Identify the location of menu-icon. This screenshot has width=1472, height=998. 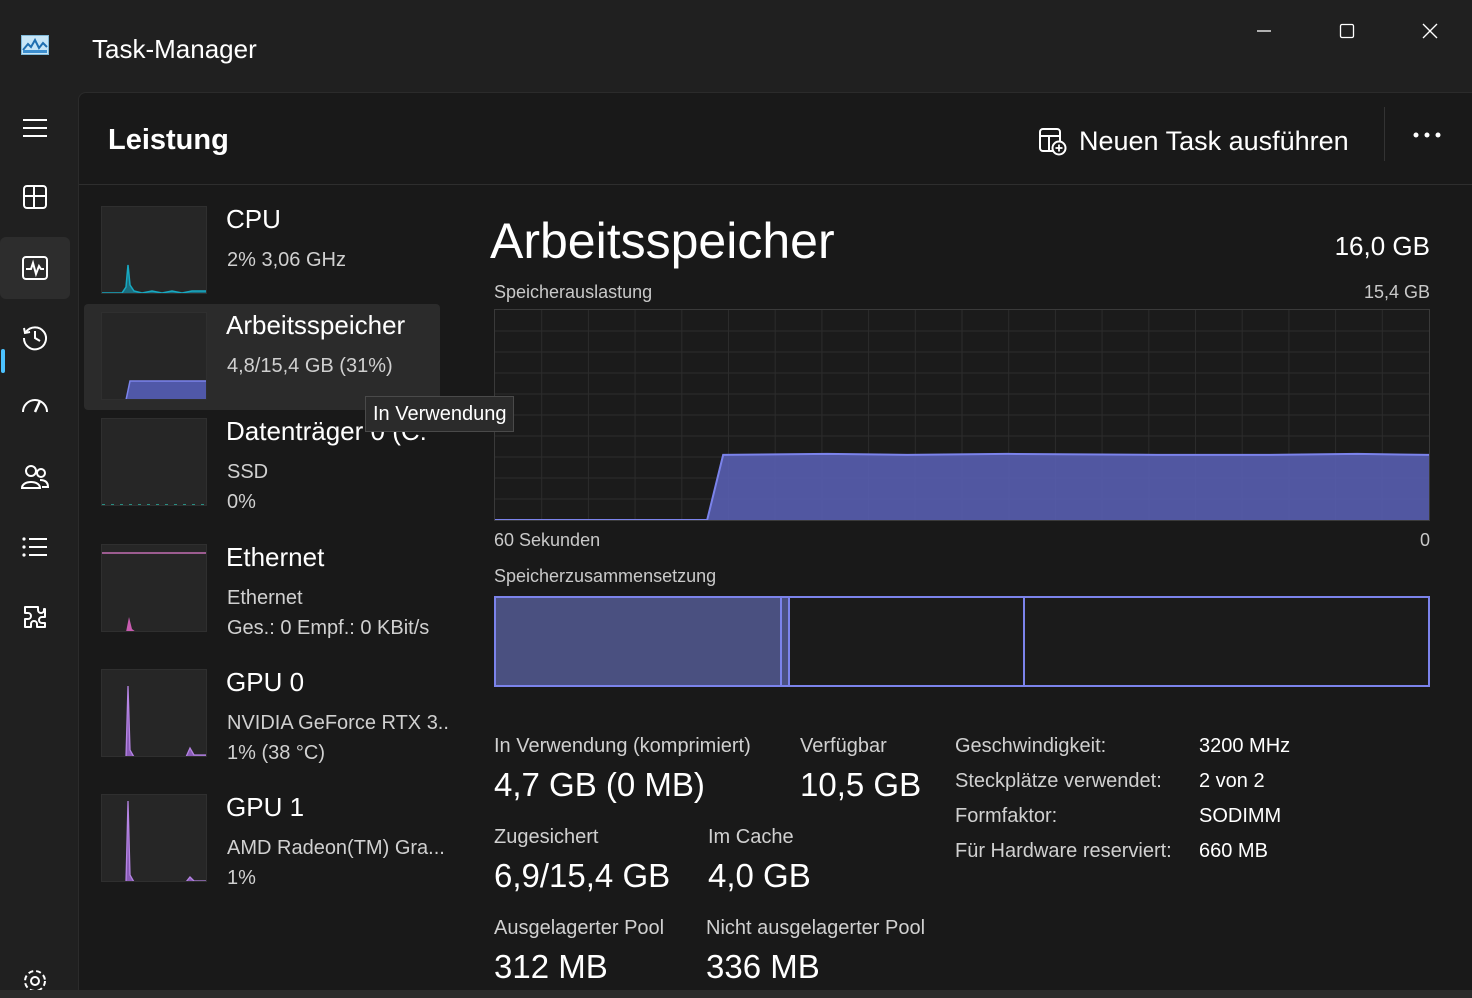
(35, 128).